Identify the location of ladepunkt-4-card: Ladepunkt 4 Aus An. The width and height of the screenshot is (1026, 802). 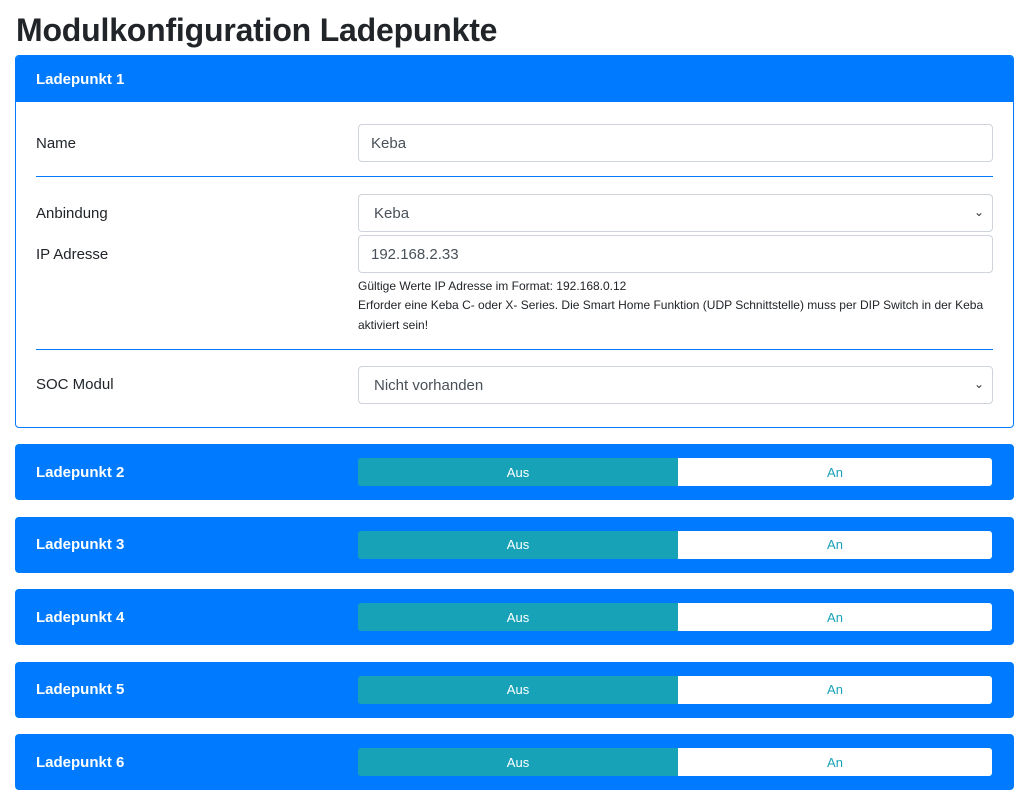
(514, 617).